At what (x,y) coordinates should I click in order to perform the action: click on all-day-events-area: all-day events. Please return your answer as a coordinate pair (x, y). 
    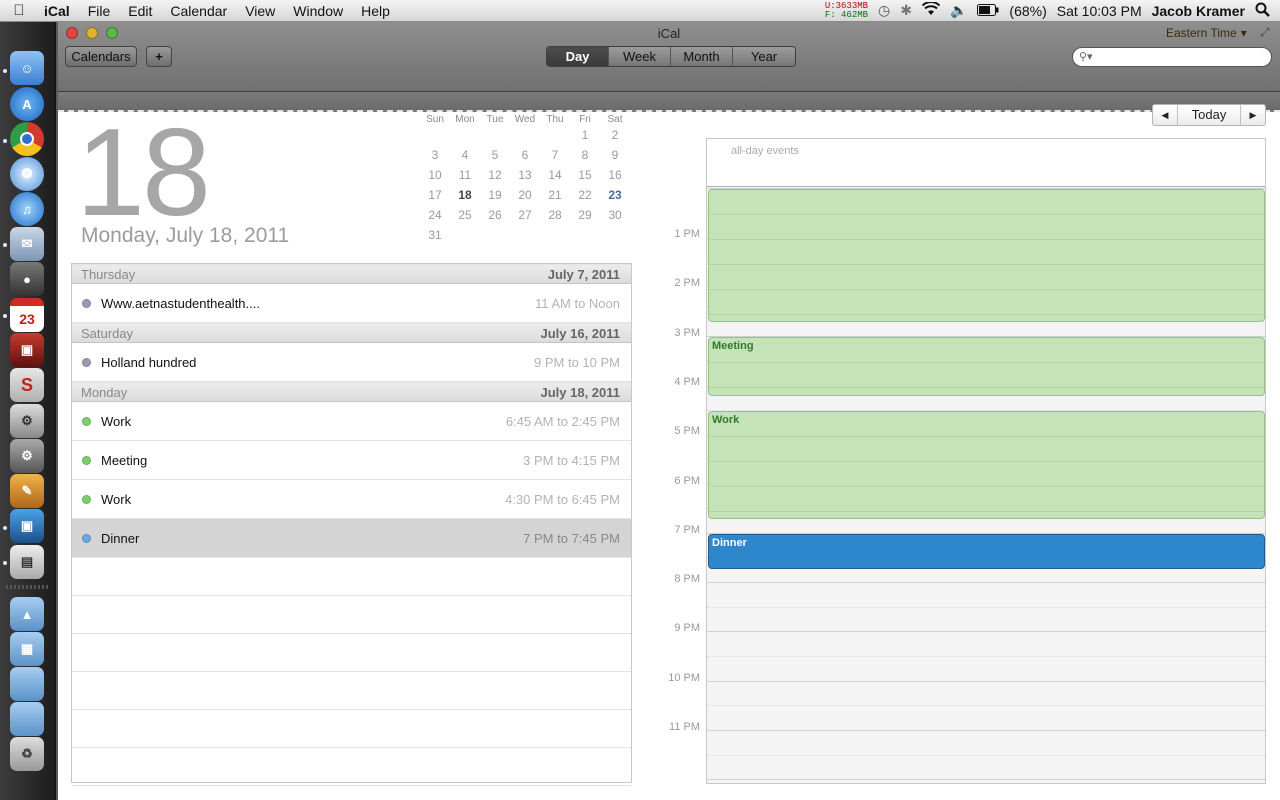
    Looking at the image, I should click on (986, 163).